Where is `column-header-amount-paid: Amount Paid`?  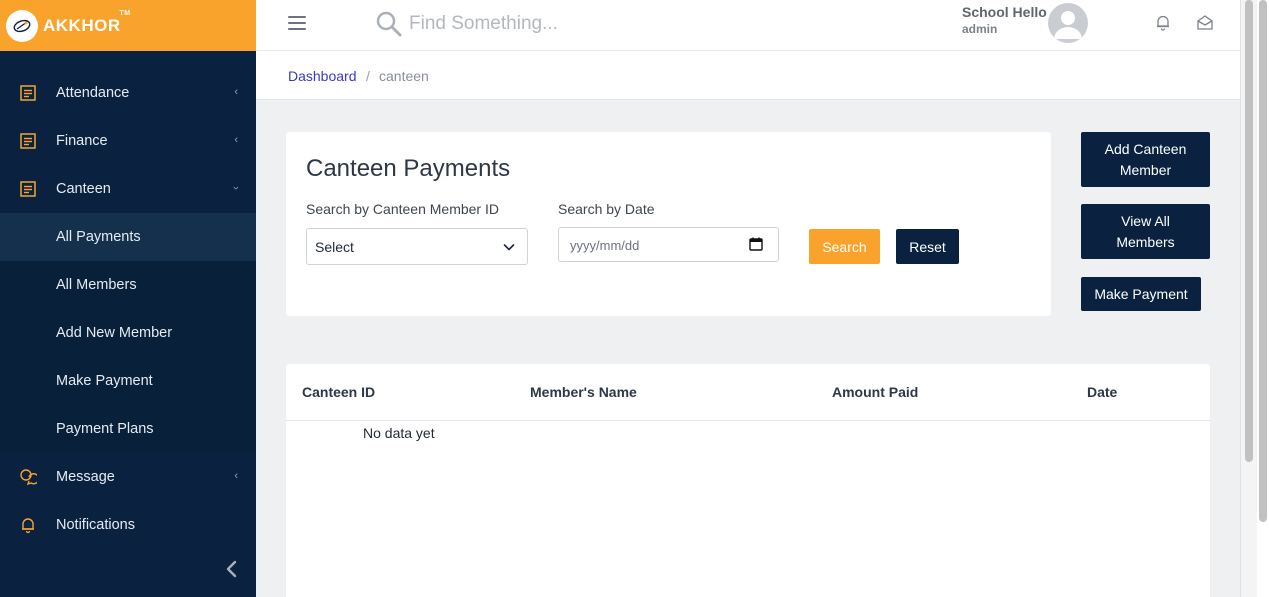
column-header-amount-paid: Amount Paid is located at coordinates (875, 392).